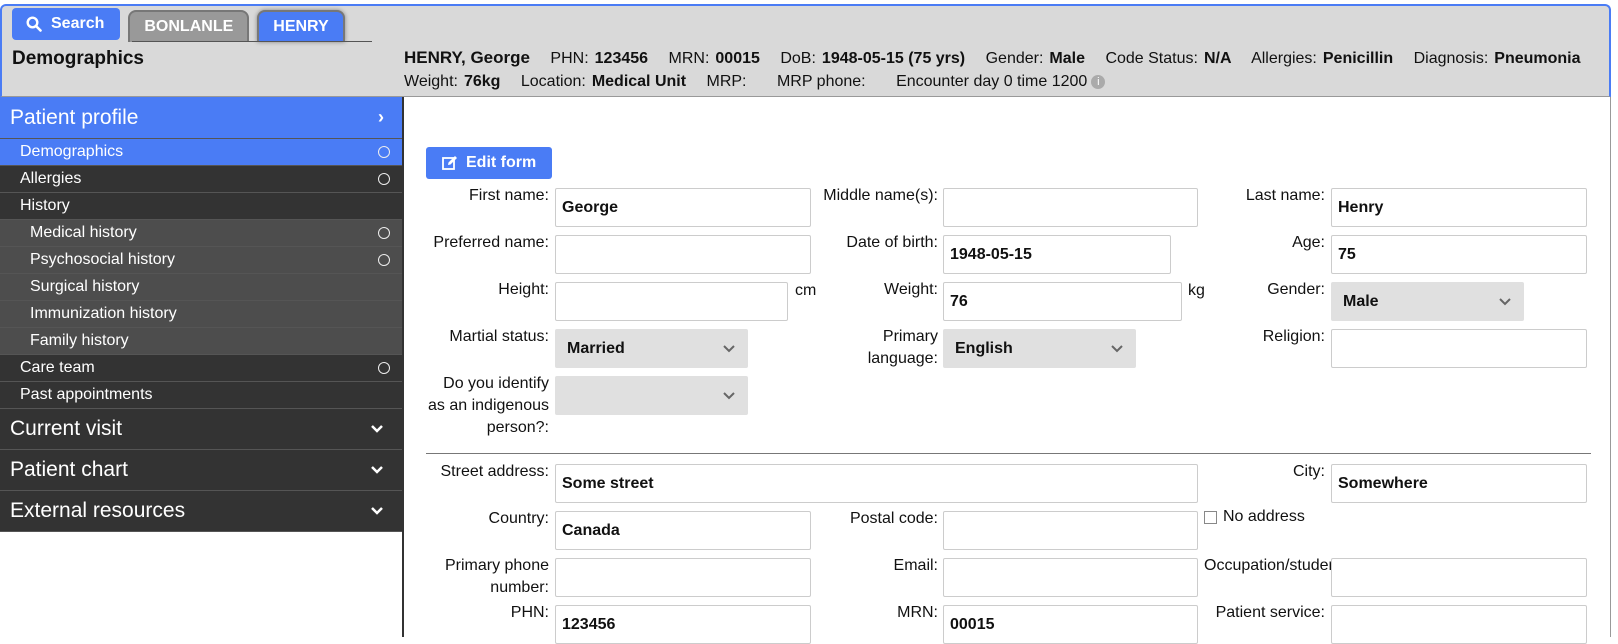 The image size is (1618, 644). I want to click on sidebar-item-label: Family history, so click(79, 340).